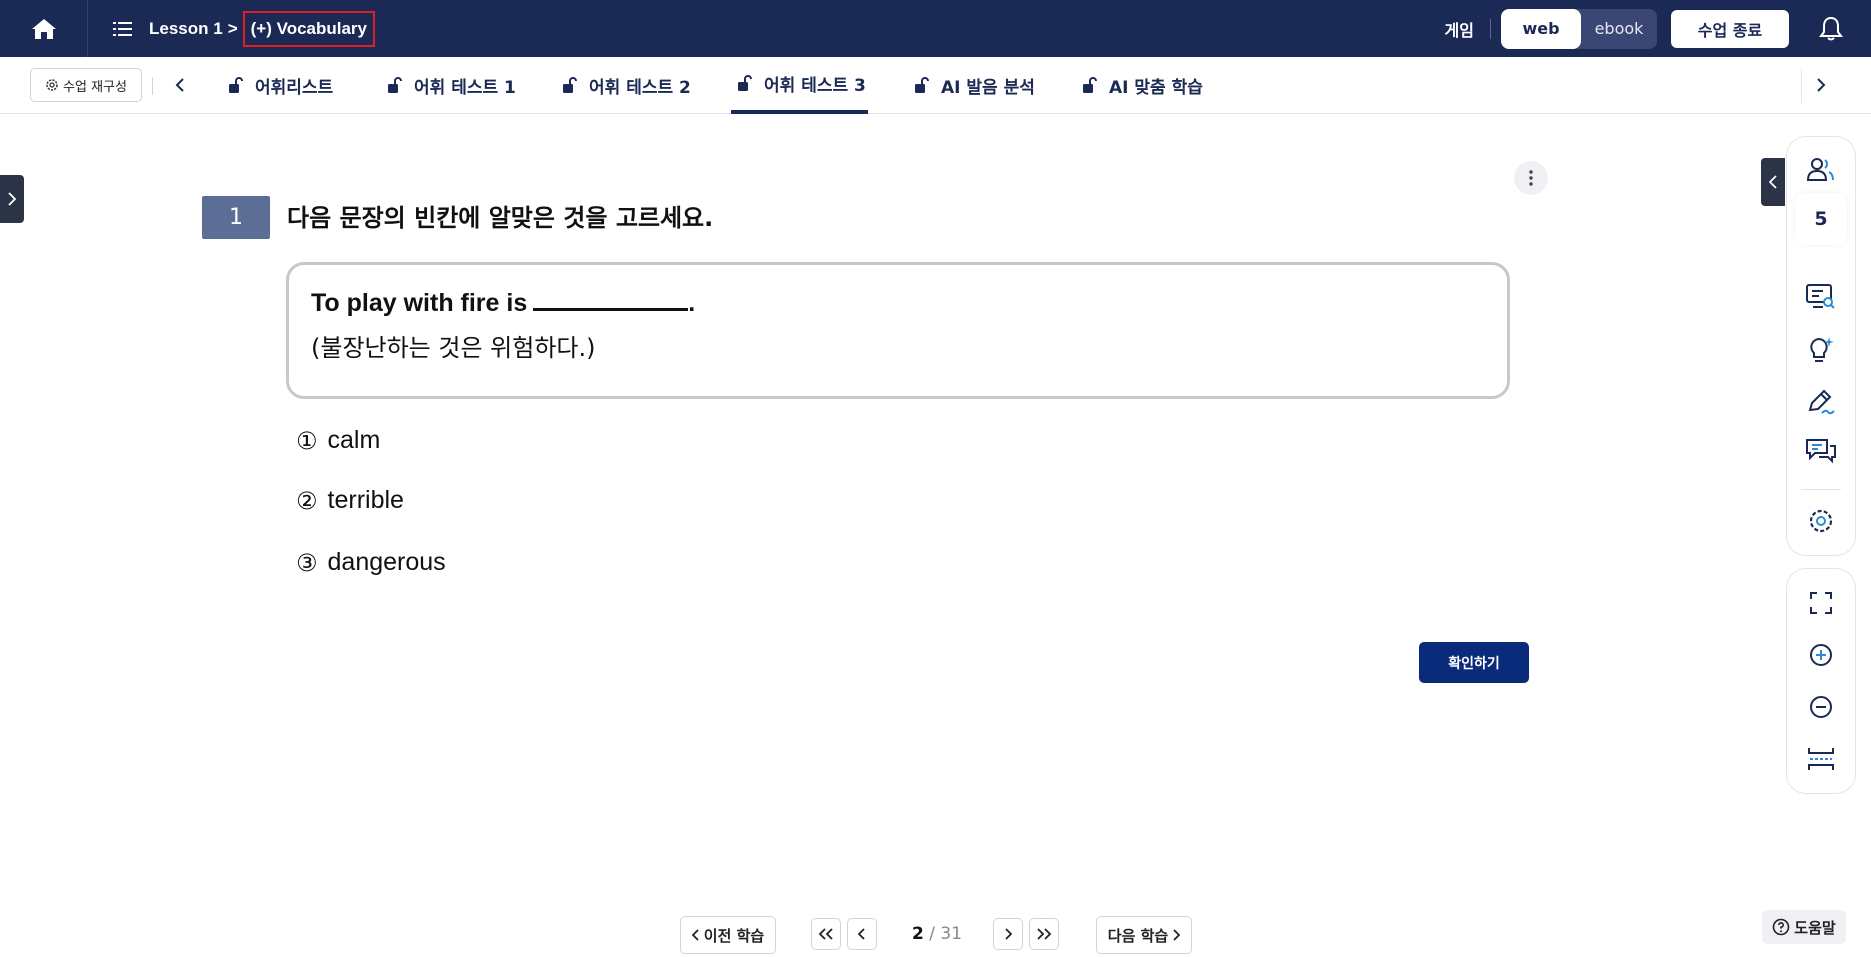 The width and height of the screenshot is (1871, 957). I want to click on sentence-translation: (불장난하는 것은 위험하다.), so click(453, 348).